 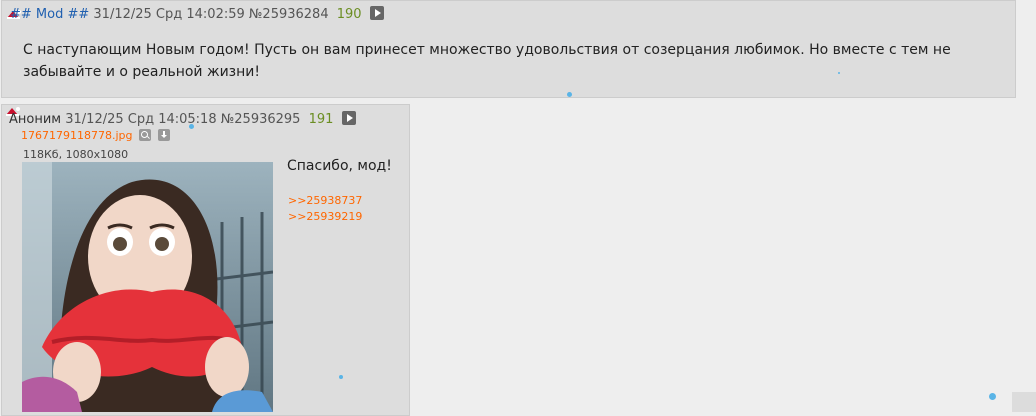 What do you see at coordinates (77, 135) in the screenshot?
I see `file-link: 1767179118778.jpg` at bounding box center [77, 135].